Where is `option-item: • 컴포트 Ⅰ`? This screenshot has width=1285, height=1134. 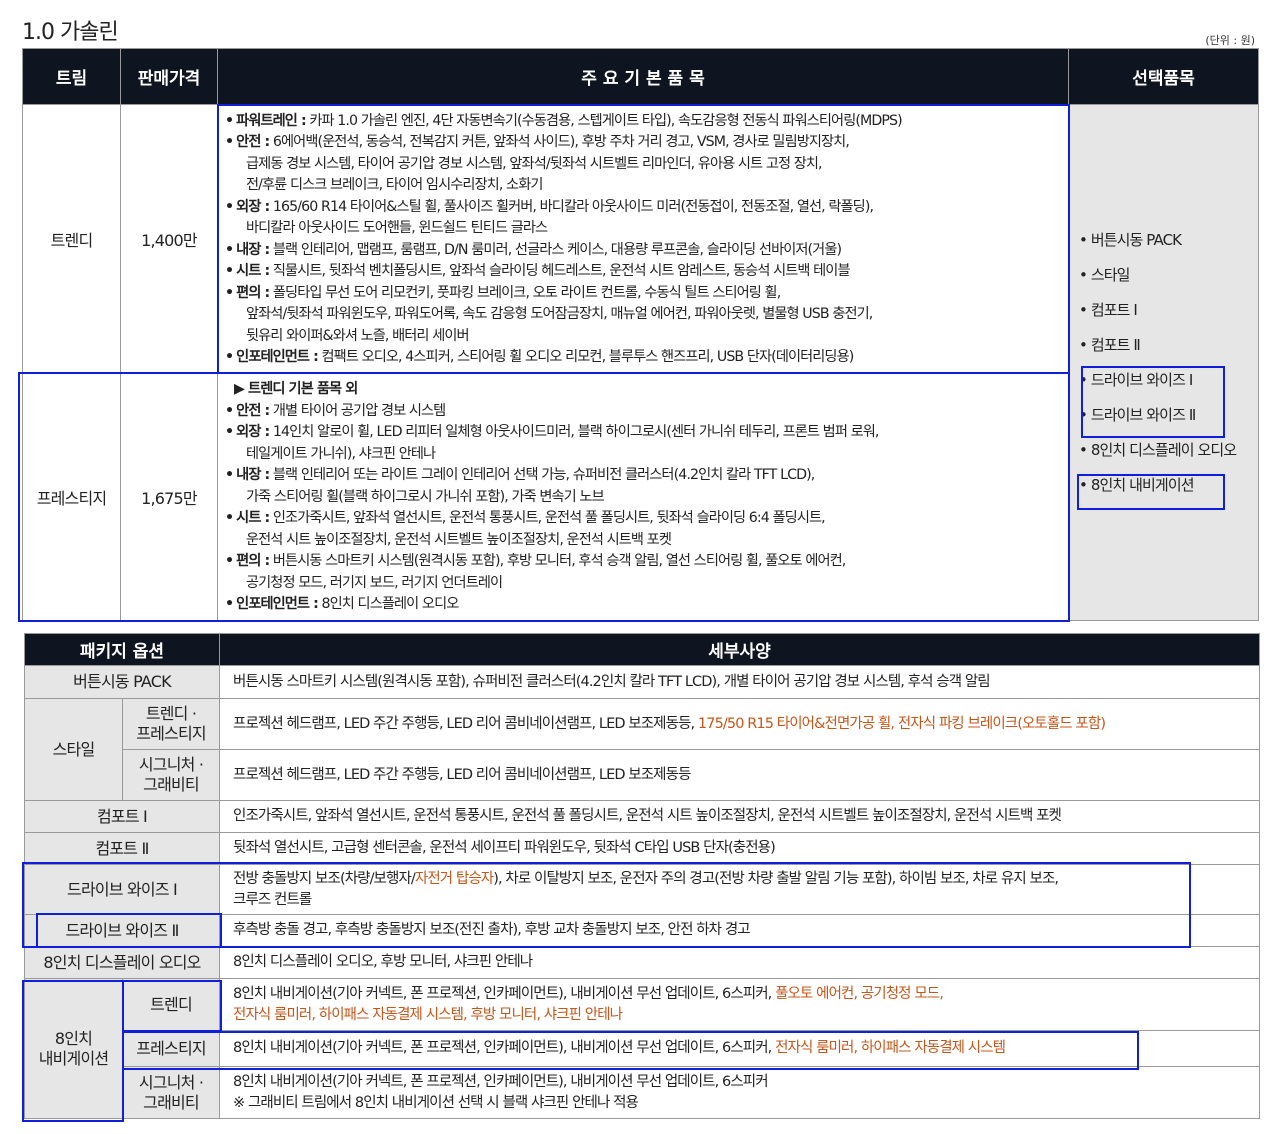
option-item: • 컴포트 Ⅰ is located at coordinates (1108, 309).